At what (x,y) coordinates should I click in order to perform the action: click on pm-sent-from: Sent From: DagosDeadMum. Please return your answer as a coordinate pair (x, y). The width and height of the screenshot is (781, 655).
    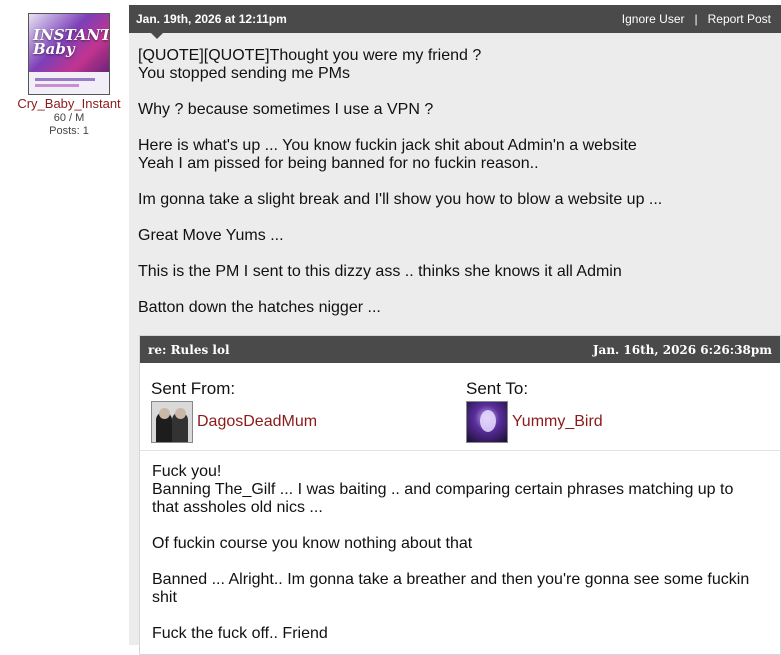
    Looking at the image, I should click on (234, 411).